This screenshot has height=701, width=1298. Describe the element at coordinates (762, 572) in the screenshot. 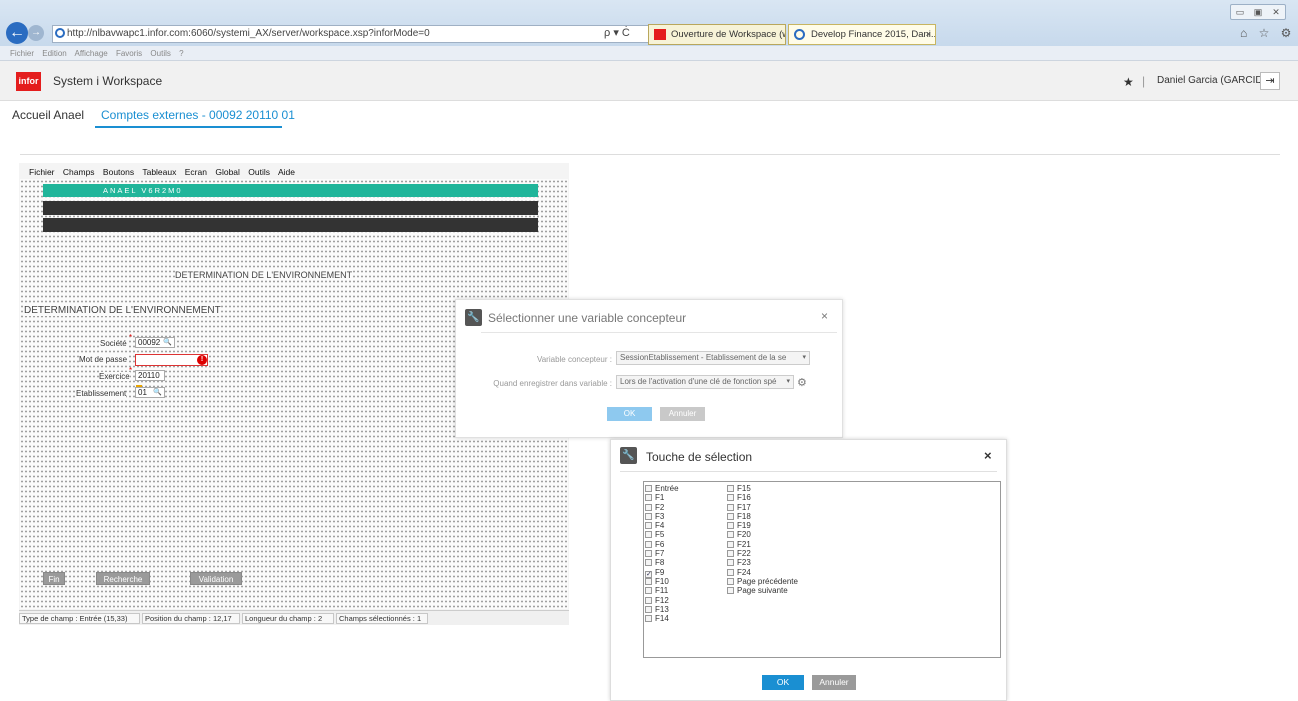

I see `function-key-item: F24` at that location.